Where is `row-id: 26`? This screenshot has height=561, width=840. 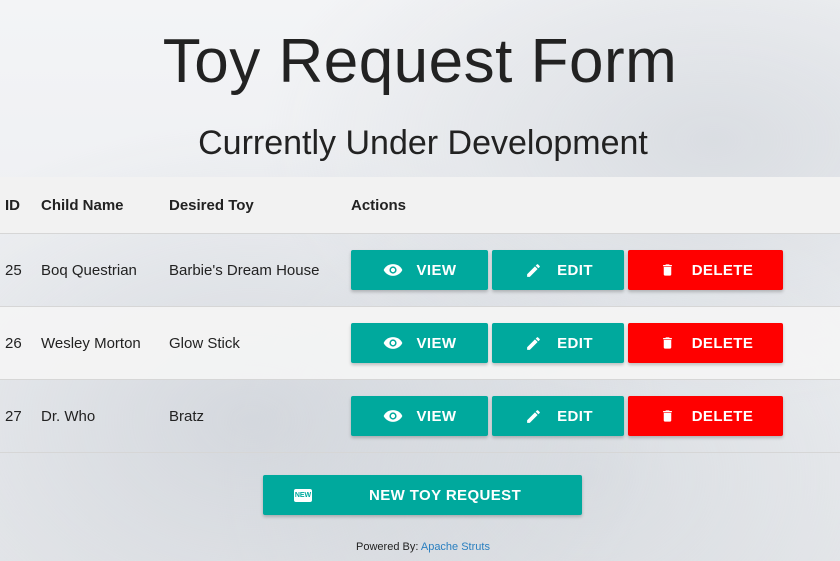 row-id: 26 is located at coordinates (20, 343).